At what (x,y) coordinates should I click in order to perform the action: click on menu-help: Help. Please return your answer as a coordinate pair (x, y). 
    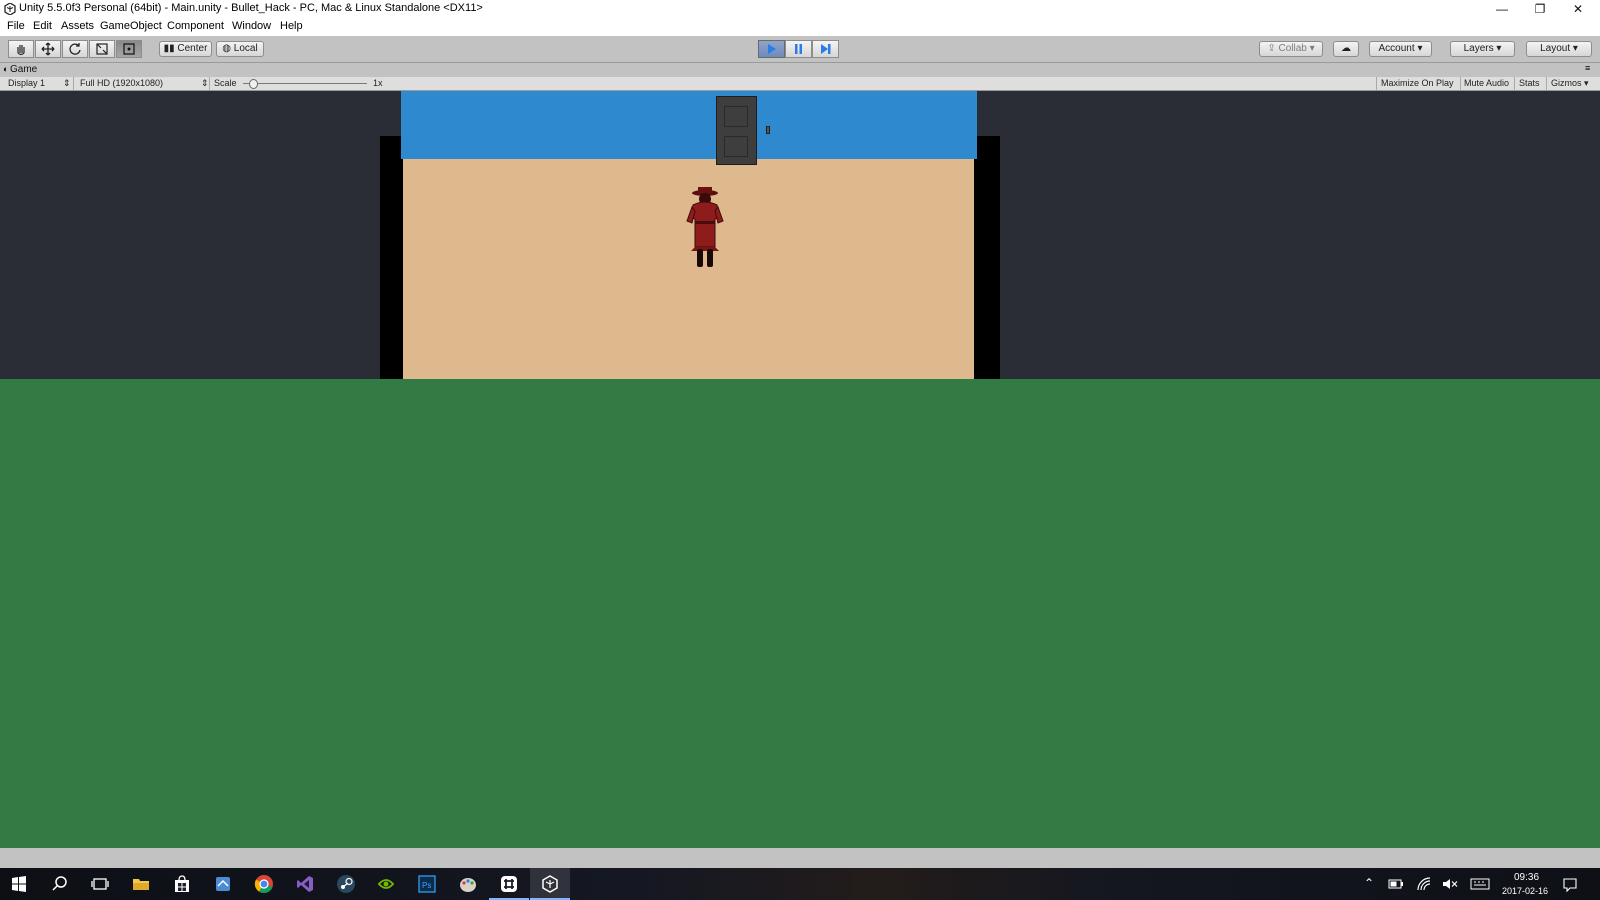
    Looking at the image, I should click on (291, 26).